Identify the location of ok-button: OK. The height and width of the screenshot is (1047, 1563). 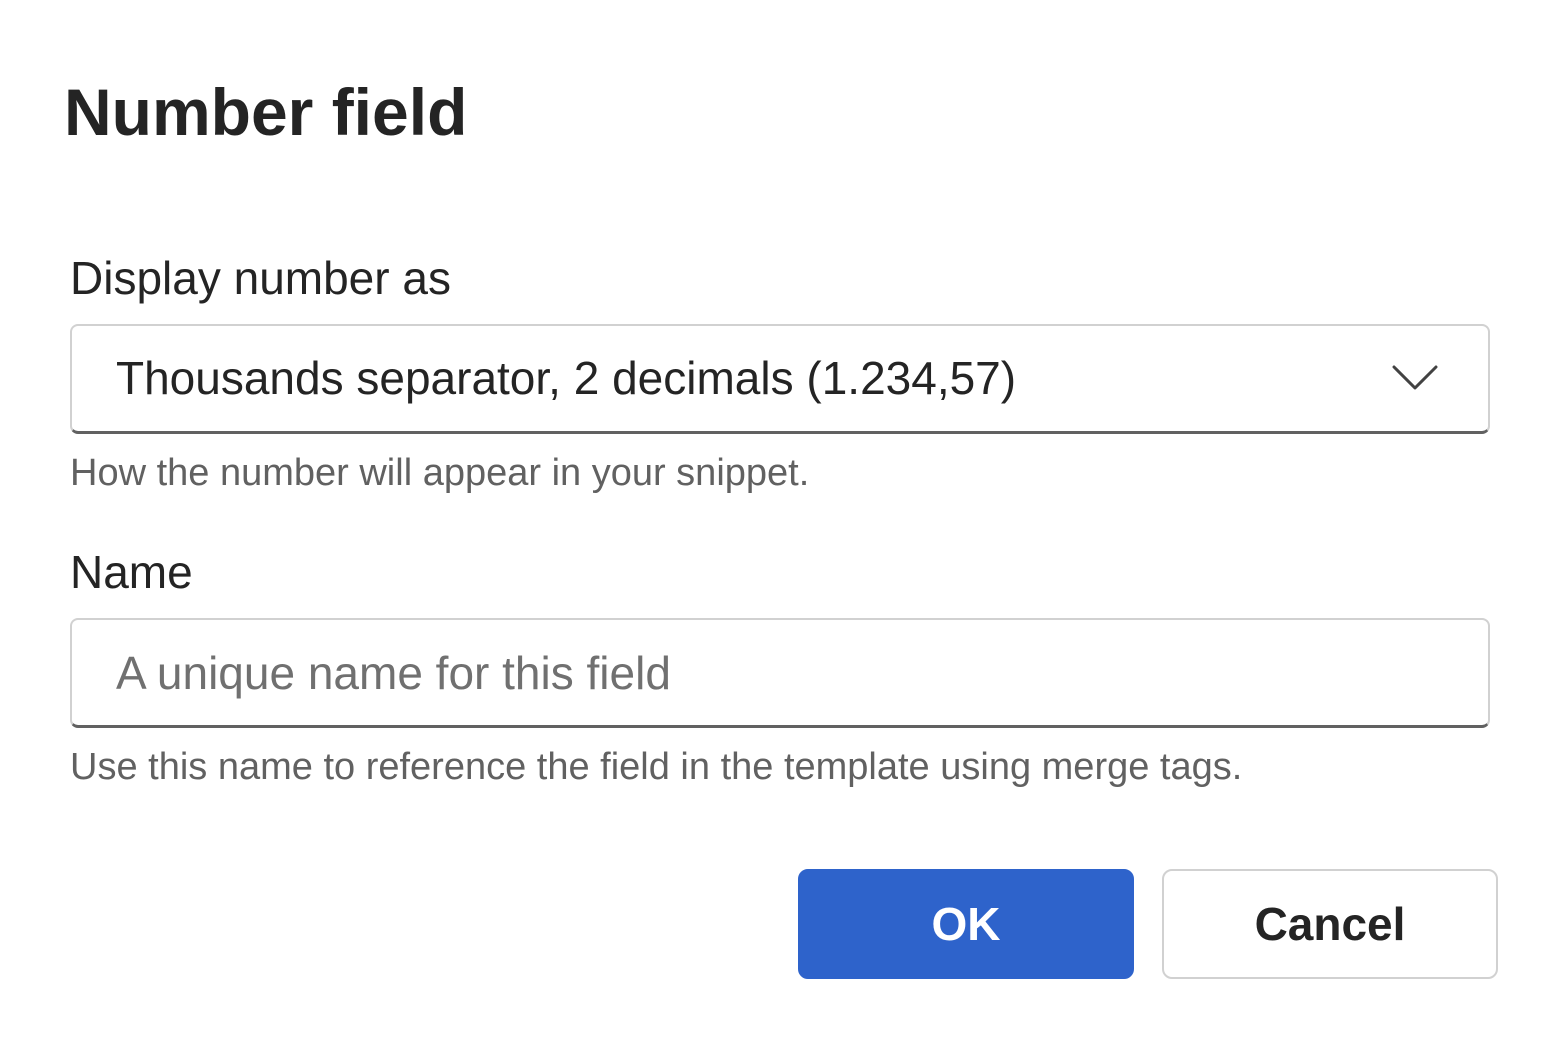
(966, 924).